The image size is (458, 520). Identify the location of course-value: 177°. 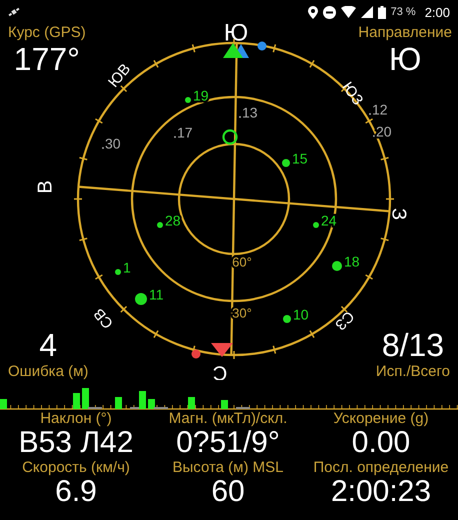
(47, 59).